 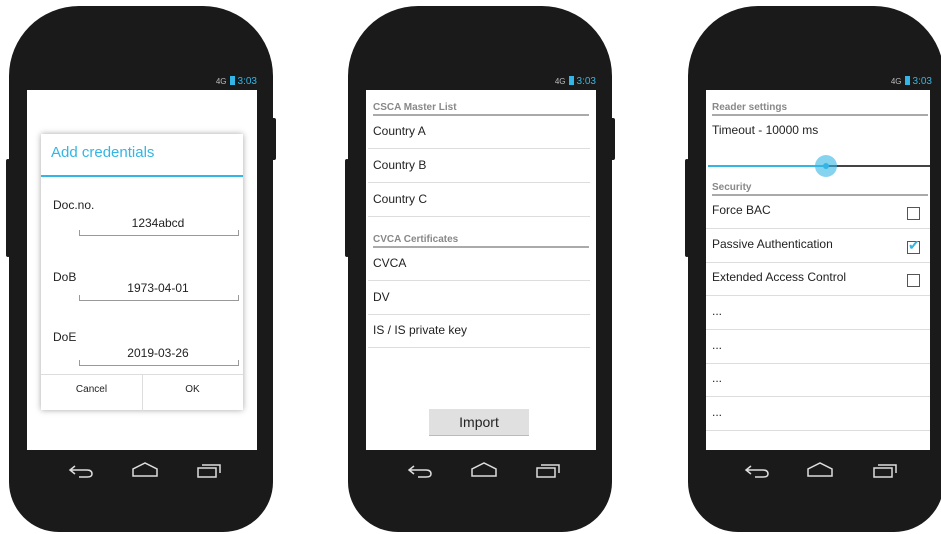 What do you see at coordinates (381, 297) in the screenshot?
I see `list-item-label: DV` at bounding box center [381, 297].